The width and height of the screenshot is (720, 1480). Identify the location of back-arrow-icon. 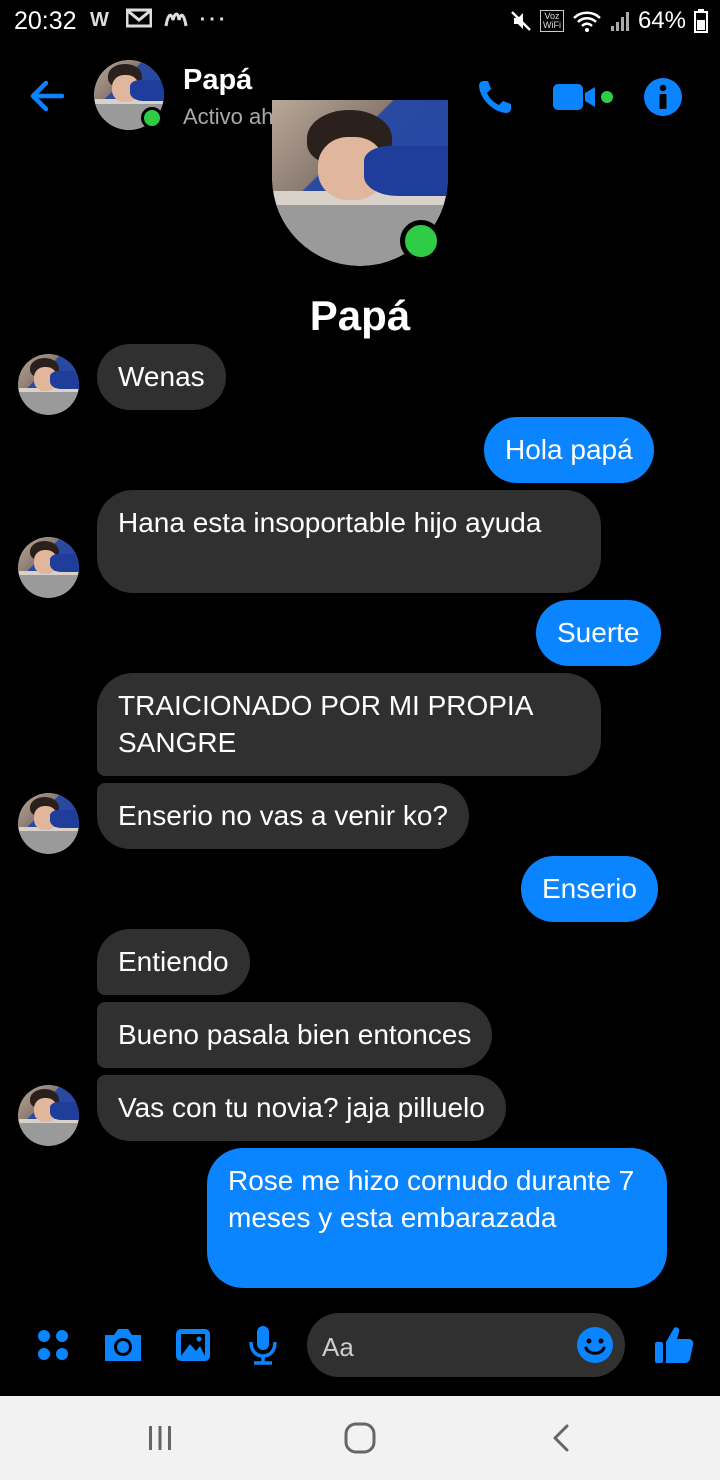
(47, 96).